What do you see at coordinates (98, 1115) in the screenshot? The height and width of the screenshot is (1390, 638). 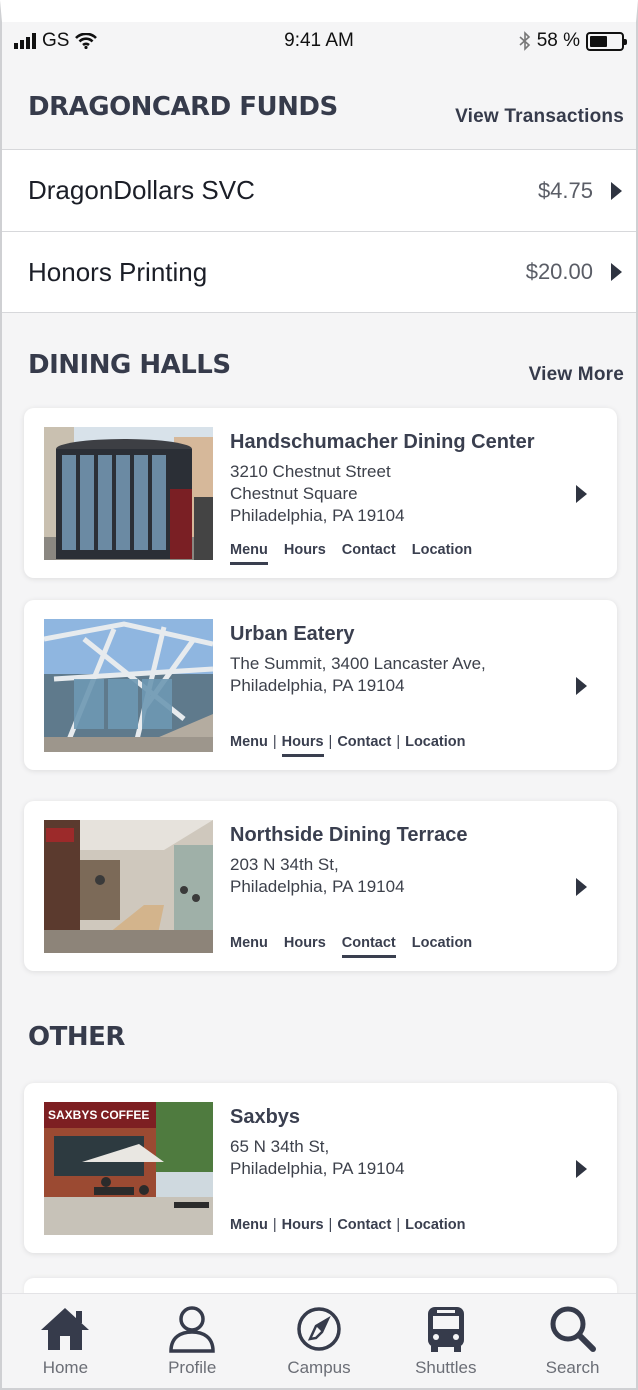 I see `saxbys-sign-text: SAXBYS COFFEE` at bounding box center [98, 1115].